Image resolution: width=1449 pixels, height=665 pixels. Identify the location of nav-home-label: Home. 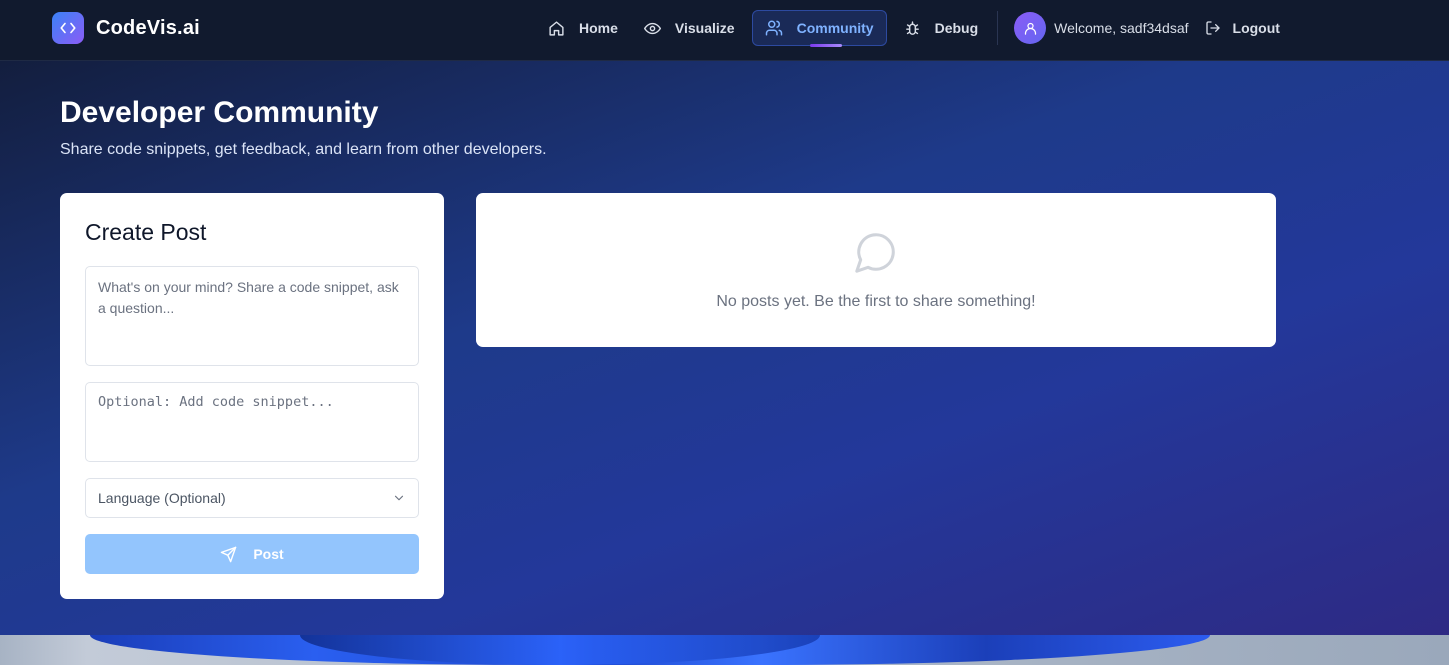
(598, 28).